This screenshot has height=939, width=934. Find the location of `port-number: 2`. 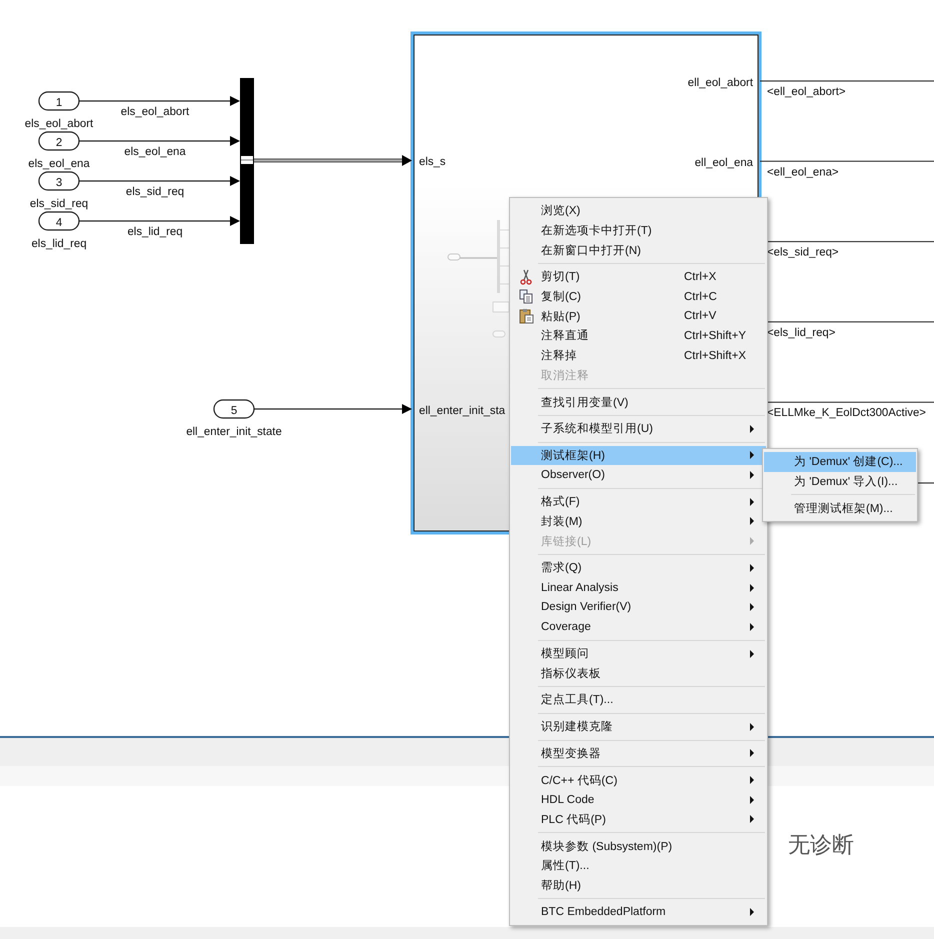

port-number: 2 is located at coordinates (59, 143).